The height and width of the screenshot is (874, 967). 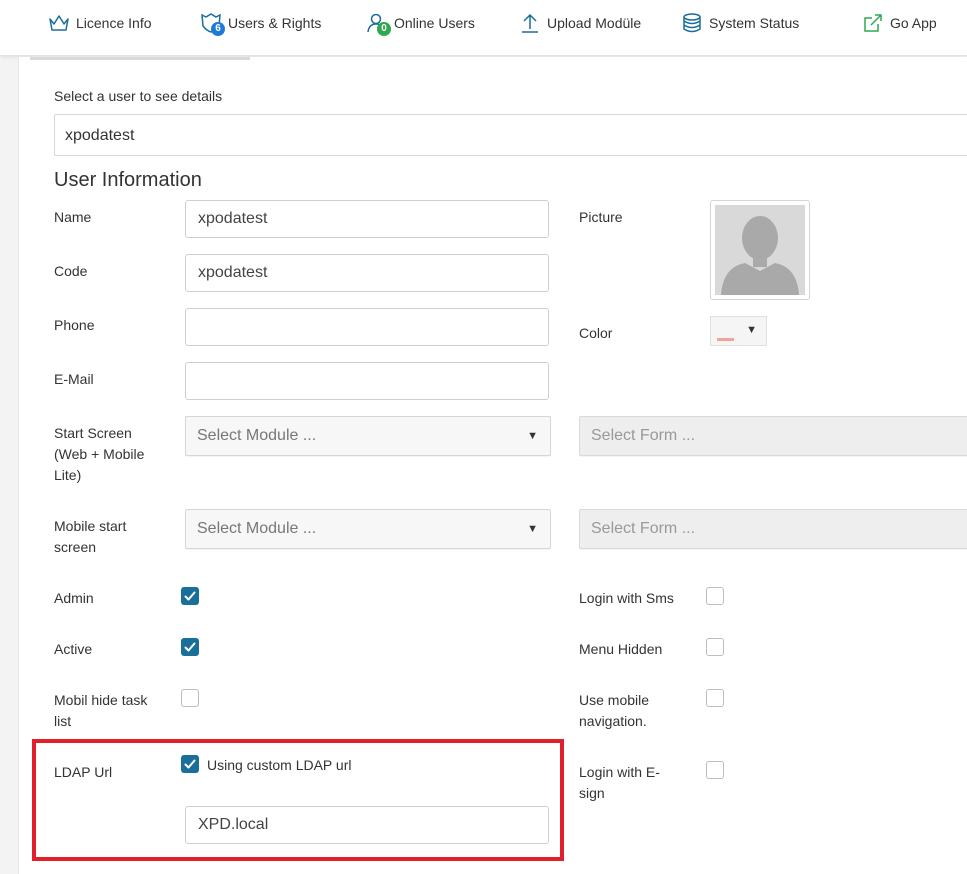 I want to click on crown-icon, so click(x=59, y=23).